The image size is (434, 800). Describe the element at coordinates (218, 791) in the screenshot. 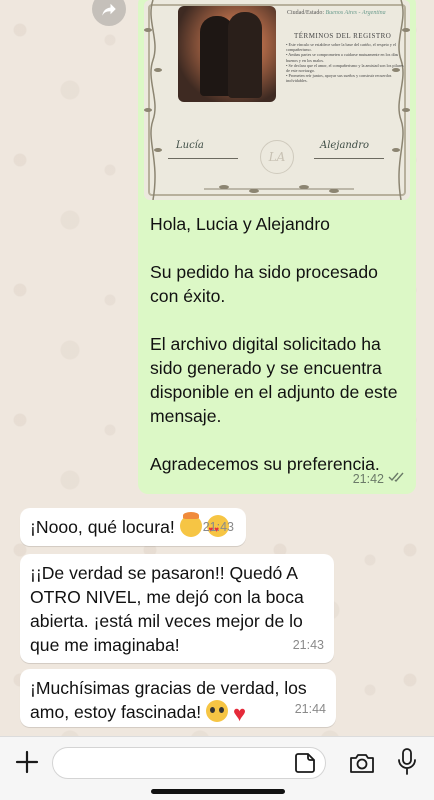

I see `home-indicator` at that location.